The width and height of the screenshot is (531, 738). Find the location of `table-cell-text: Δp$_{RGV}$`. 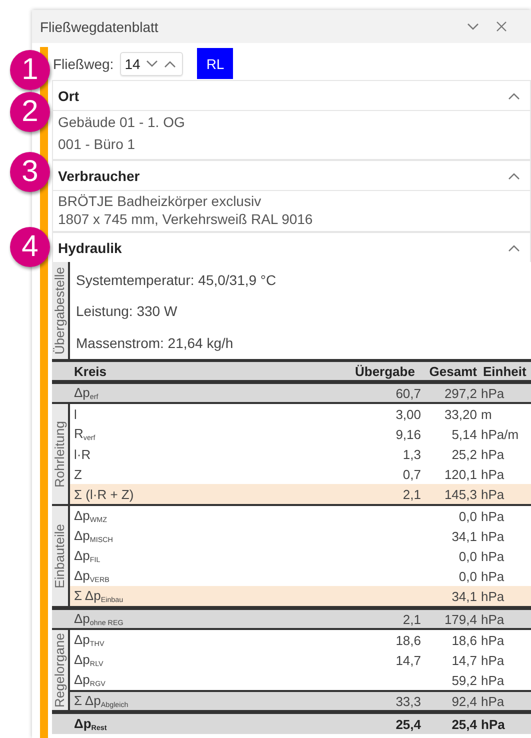

table-cell-text: Δp$_{RGV}$ is located at coordinates (89, 680).